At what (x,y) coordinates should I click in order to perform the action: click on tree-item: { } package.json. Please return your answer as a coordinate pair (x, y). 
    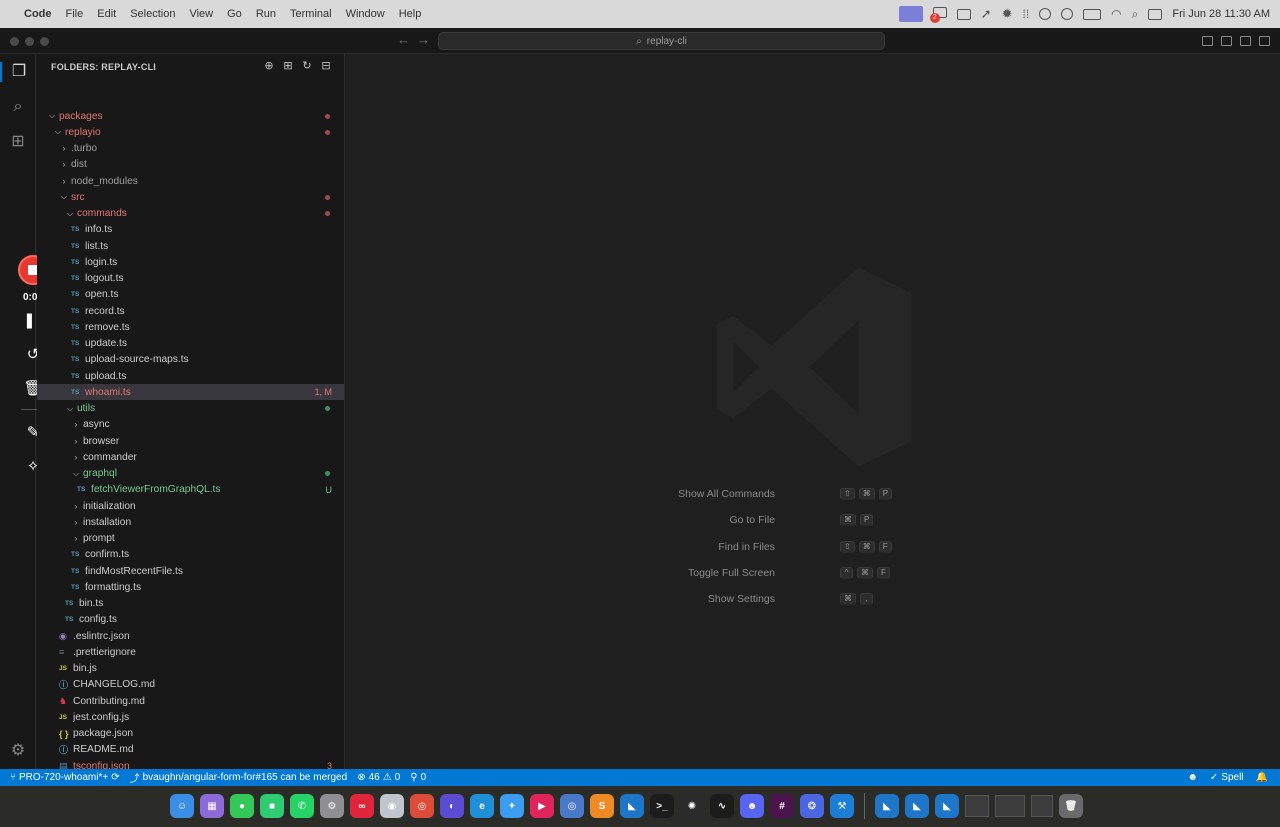
    Looking at the image, I should click on (190, 734).